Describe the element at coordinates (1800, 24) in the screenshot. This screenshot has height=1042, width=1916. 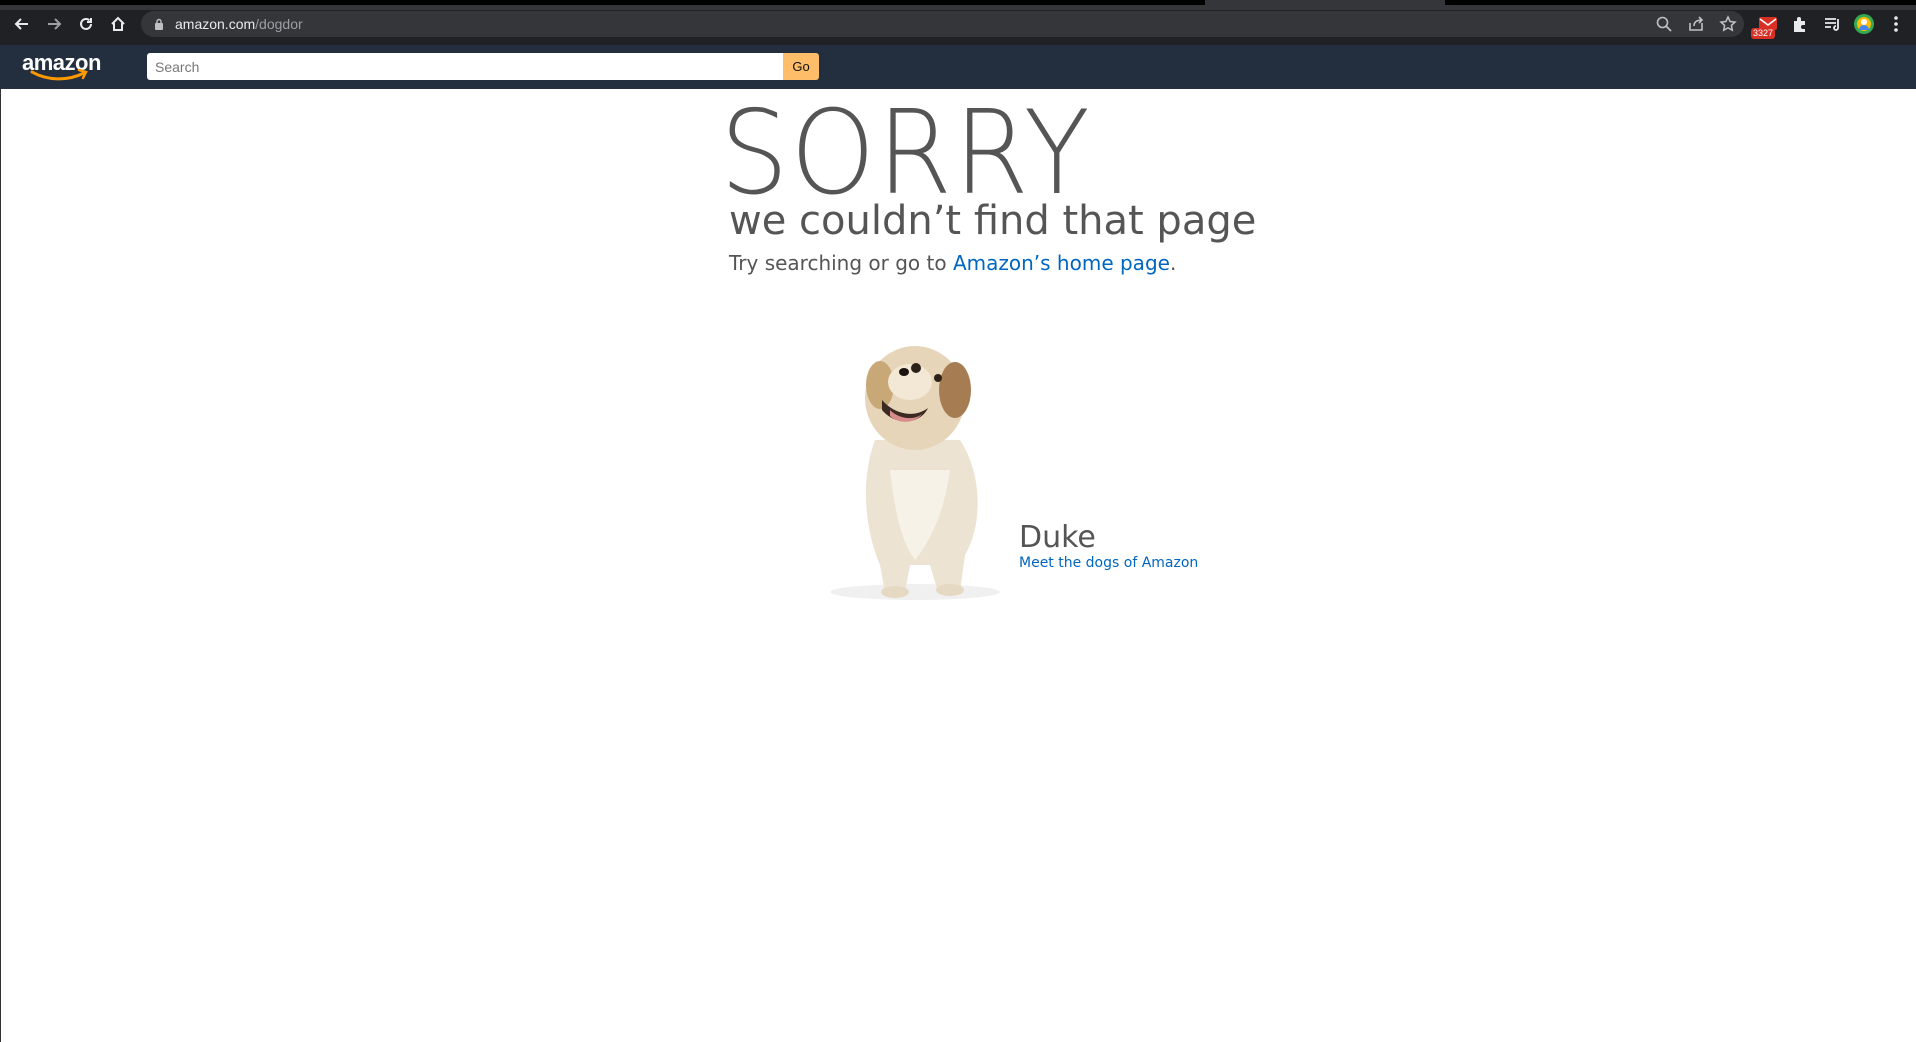
I see `extensions-puzzle-icon` at that location.